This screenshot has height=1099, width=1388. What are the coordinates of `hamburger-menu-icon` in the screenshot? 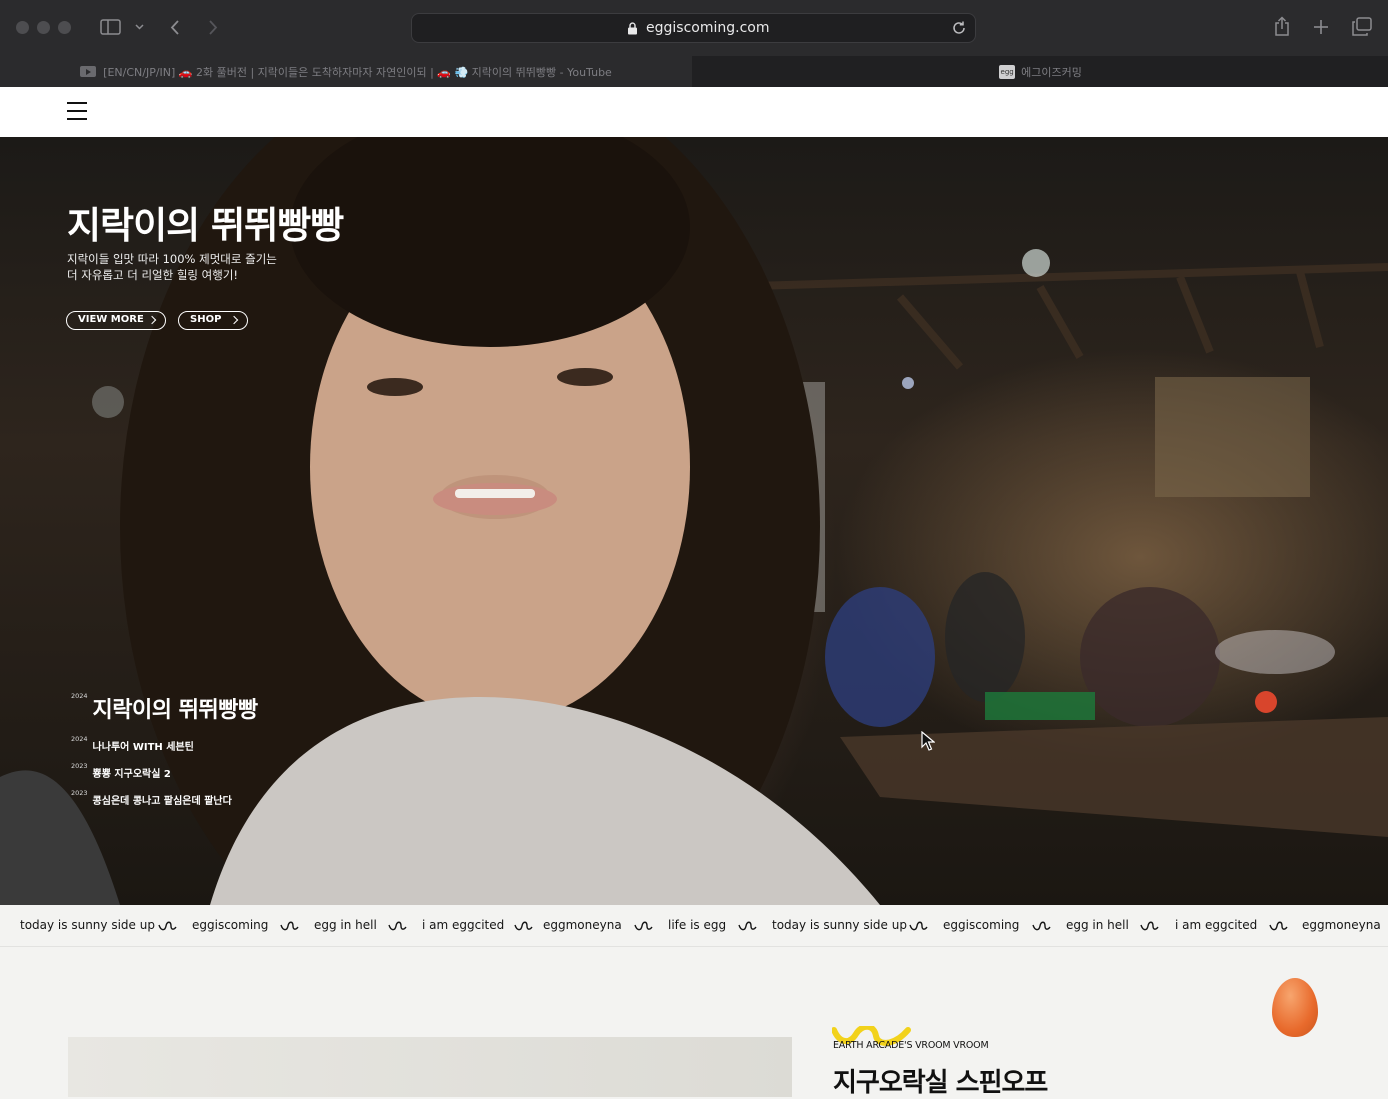 It's located at (77, 111).